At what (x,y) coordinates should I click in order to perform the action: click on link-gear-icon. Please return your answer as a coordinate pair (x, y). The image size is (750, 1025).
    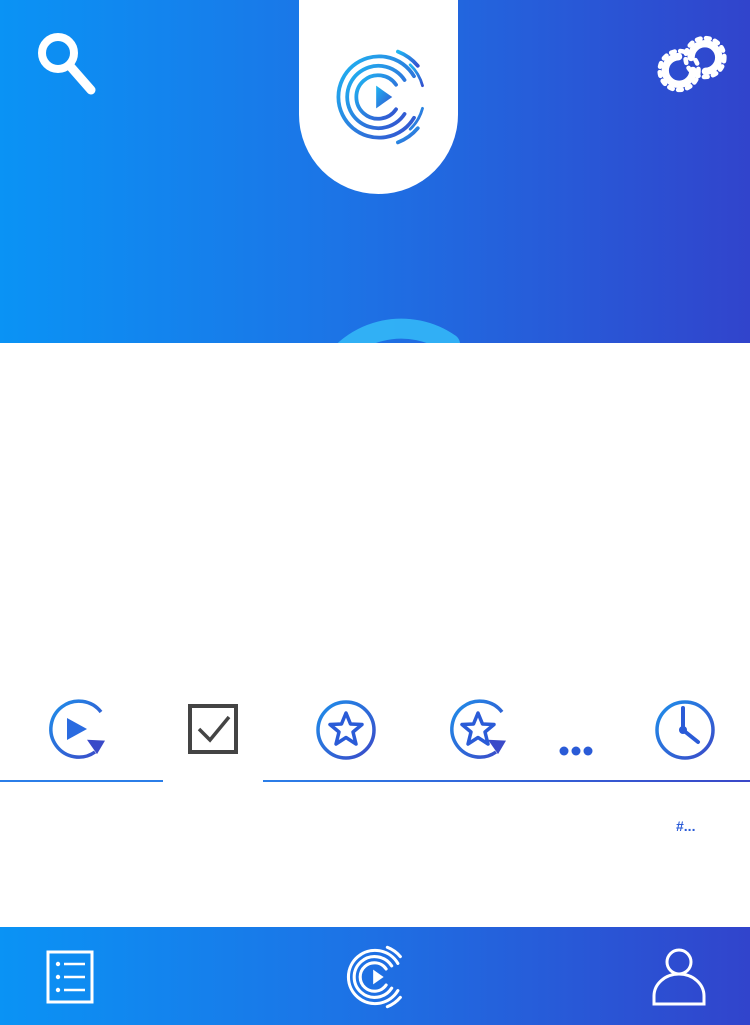
    Looking at the image, I should click on (692, 64).